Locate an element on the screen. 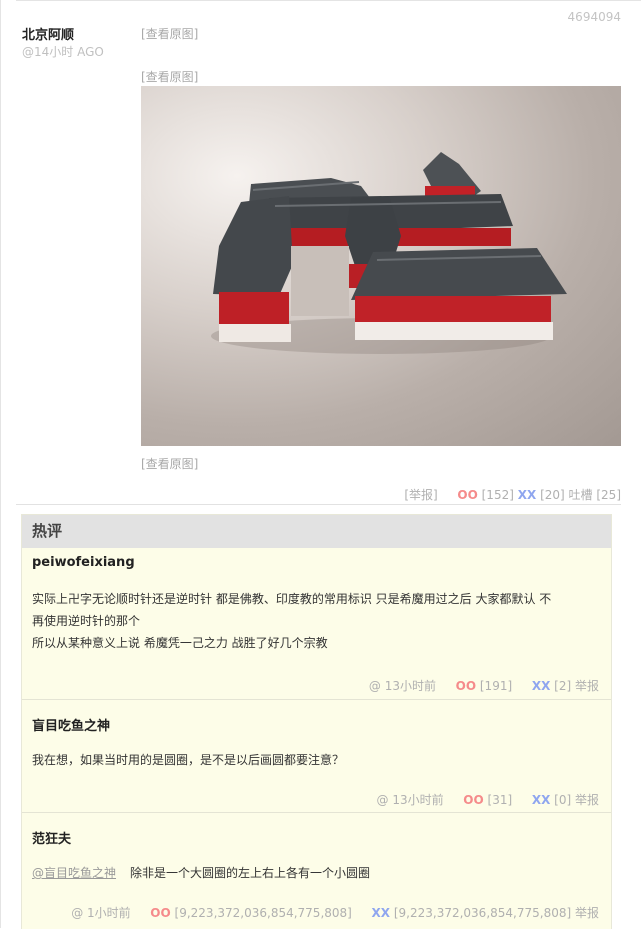  post-time: @14小时 AGO is located at coordinates (63, 52).